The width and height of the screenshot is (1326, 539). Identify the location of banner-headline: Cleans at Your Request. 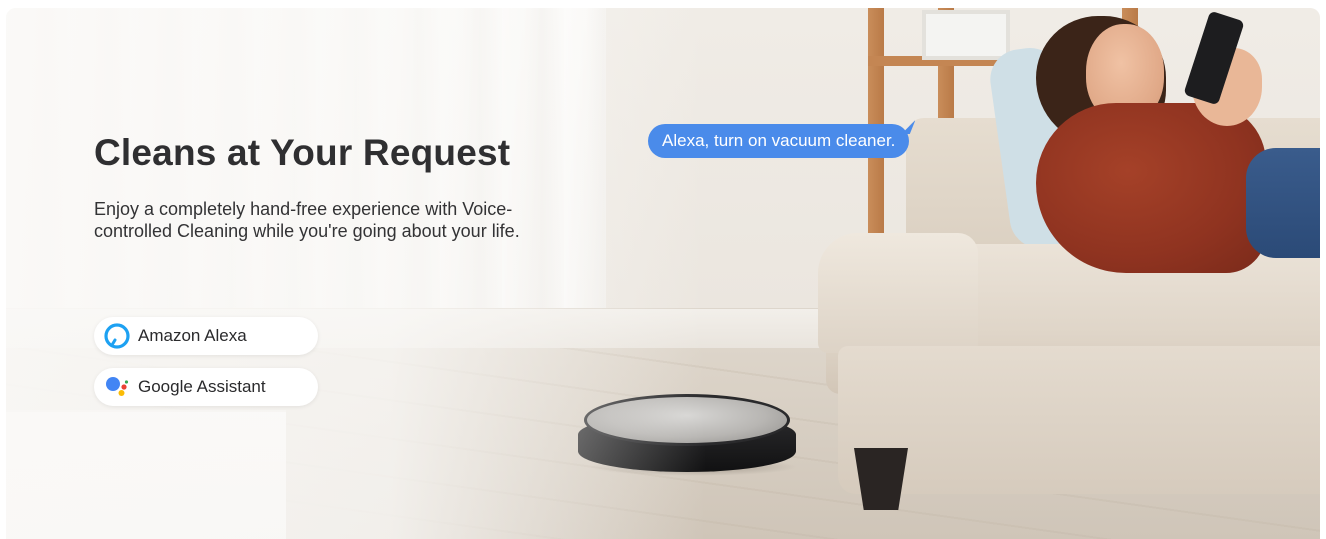
(302, 152).